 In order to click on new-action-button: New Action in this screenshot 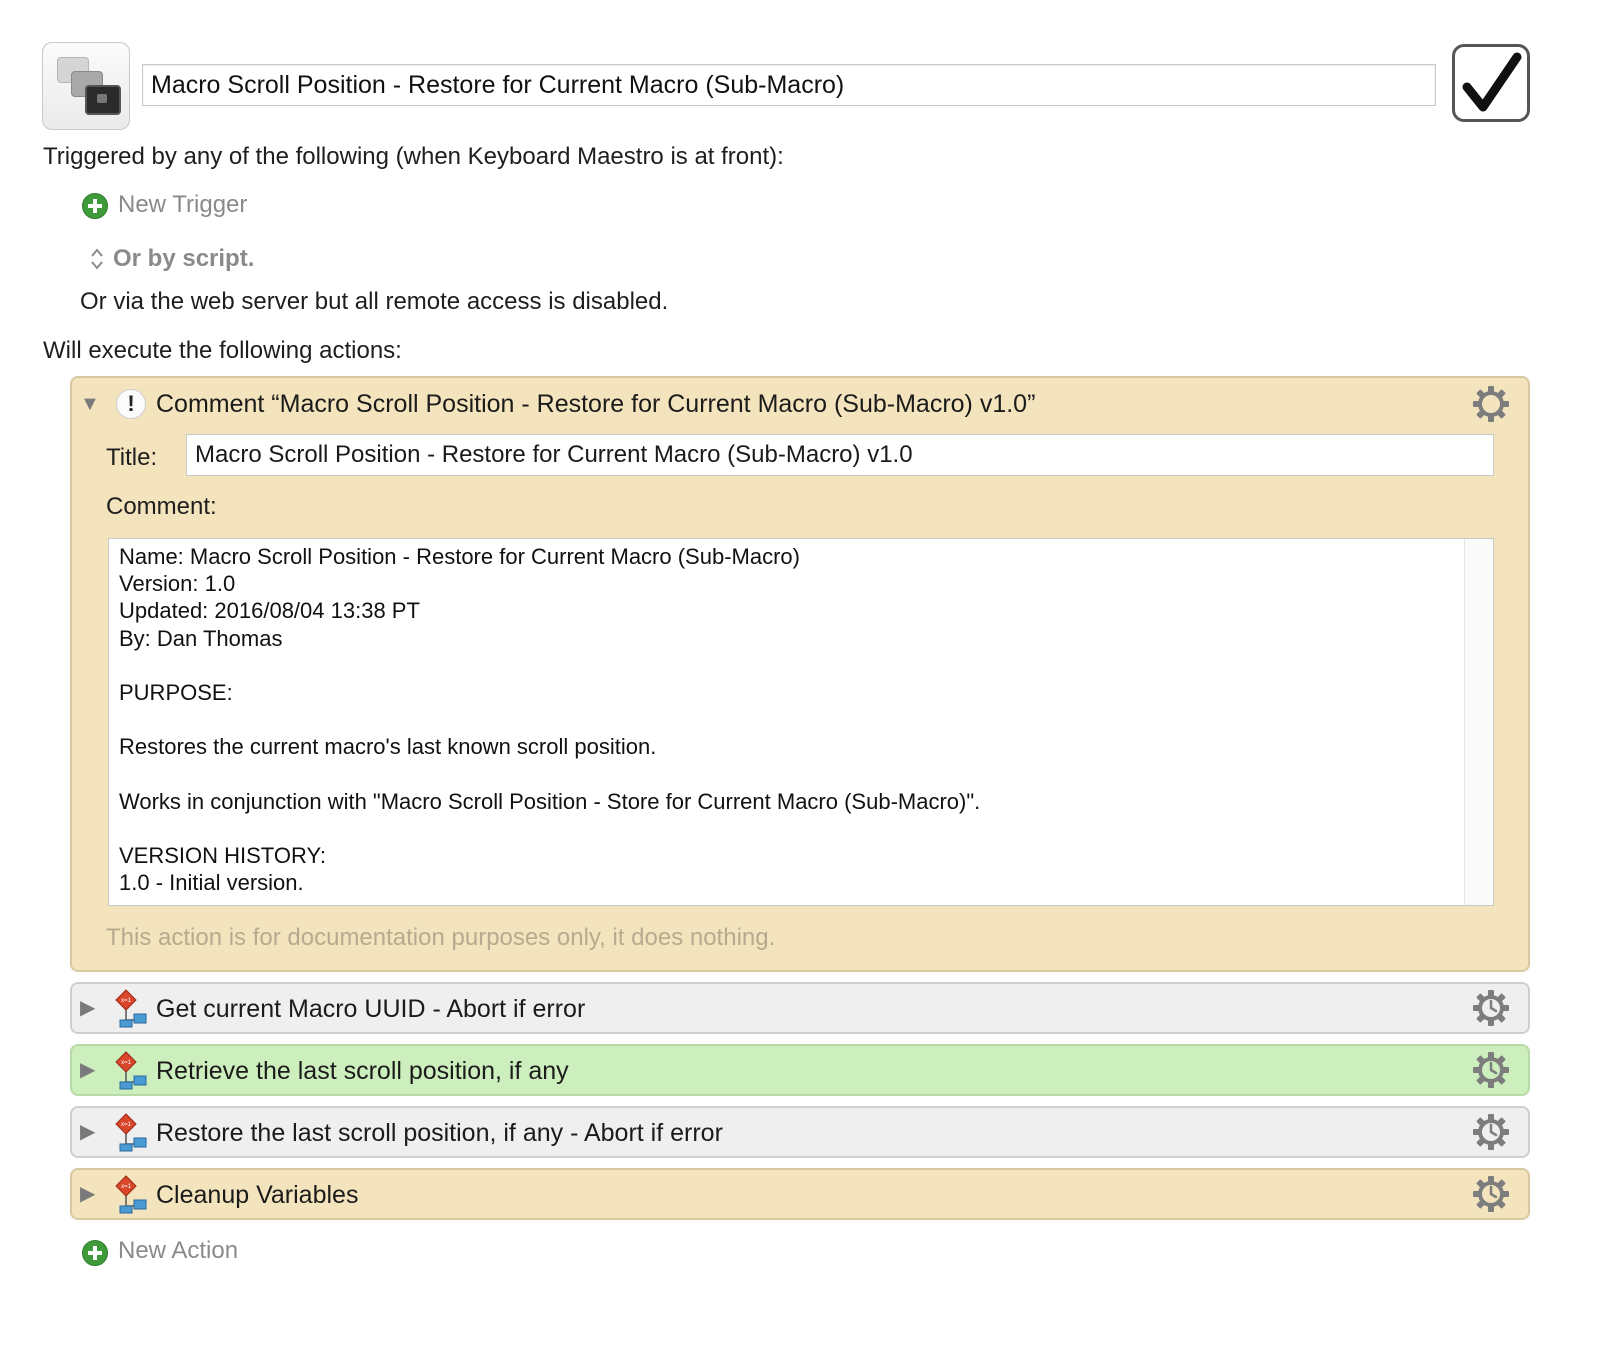, I will do `click(178, 1251)`.